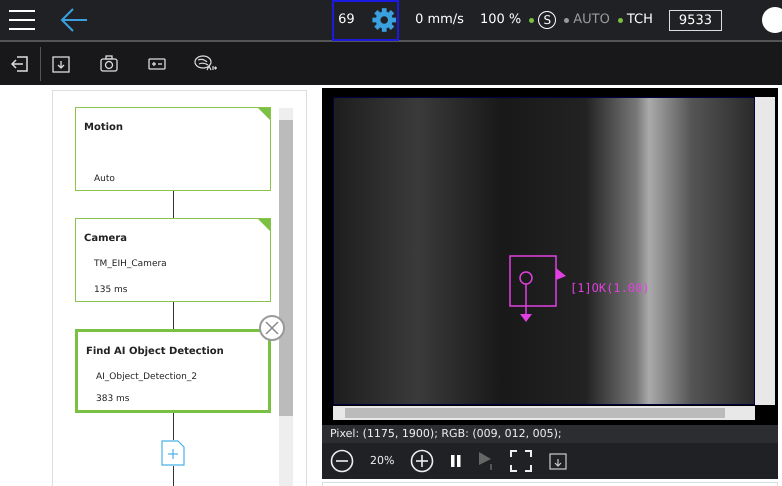  I want to click on back-arrow-icon, so click(74, 20).